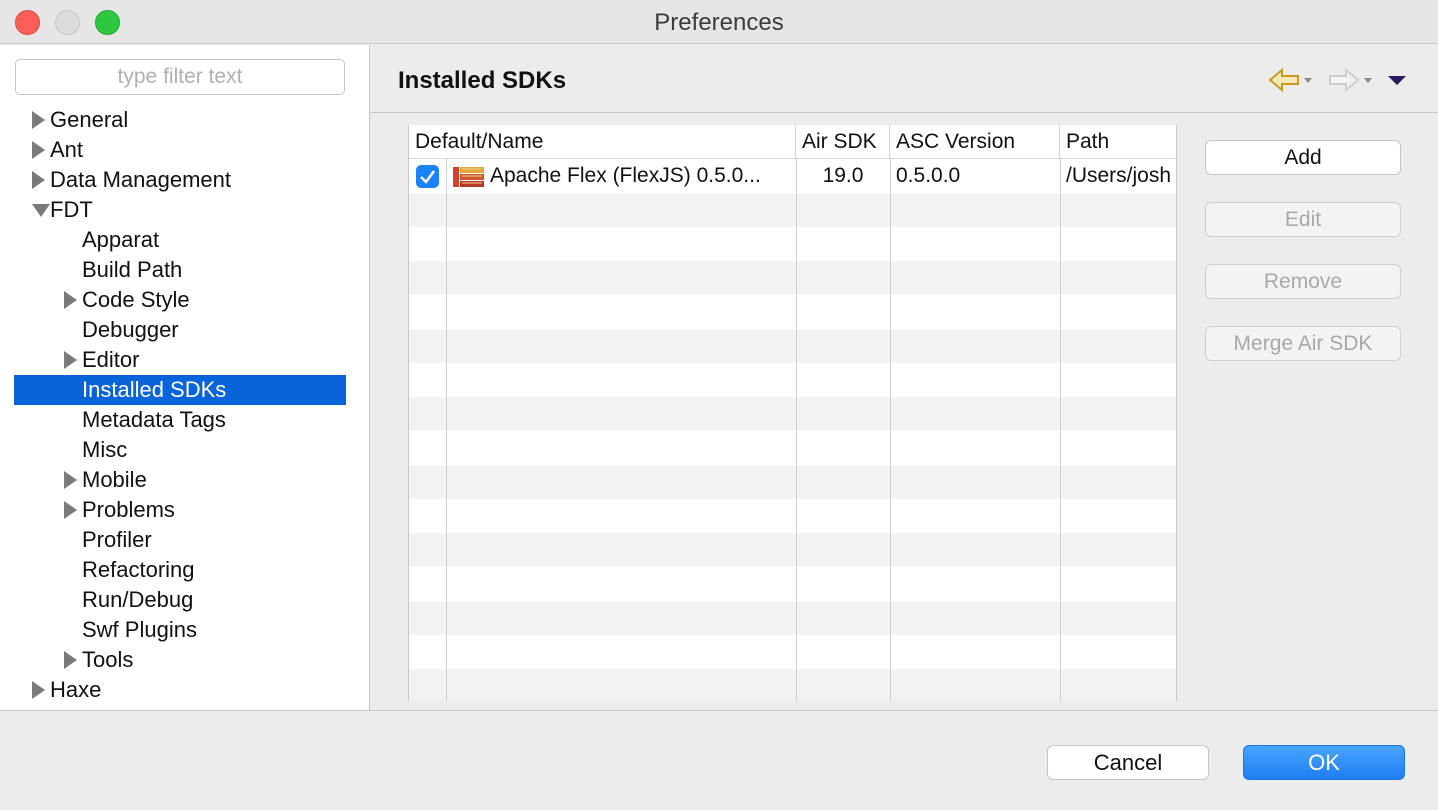 Image resolution: width=1438 pixels, height=810 pixels. What do you see at coordinates (1303, 157) in the screenshot?
I see `add-button: Add` at bounding box center [1303, 157].